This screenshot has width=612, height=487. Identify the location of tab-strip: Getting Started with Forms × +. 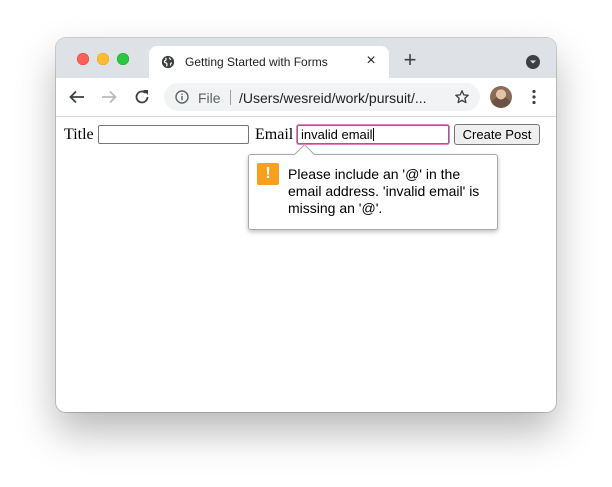
(306, 58).